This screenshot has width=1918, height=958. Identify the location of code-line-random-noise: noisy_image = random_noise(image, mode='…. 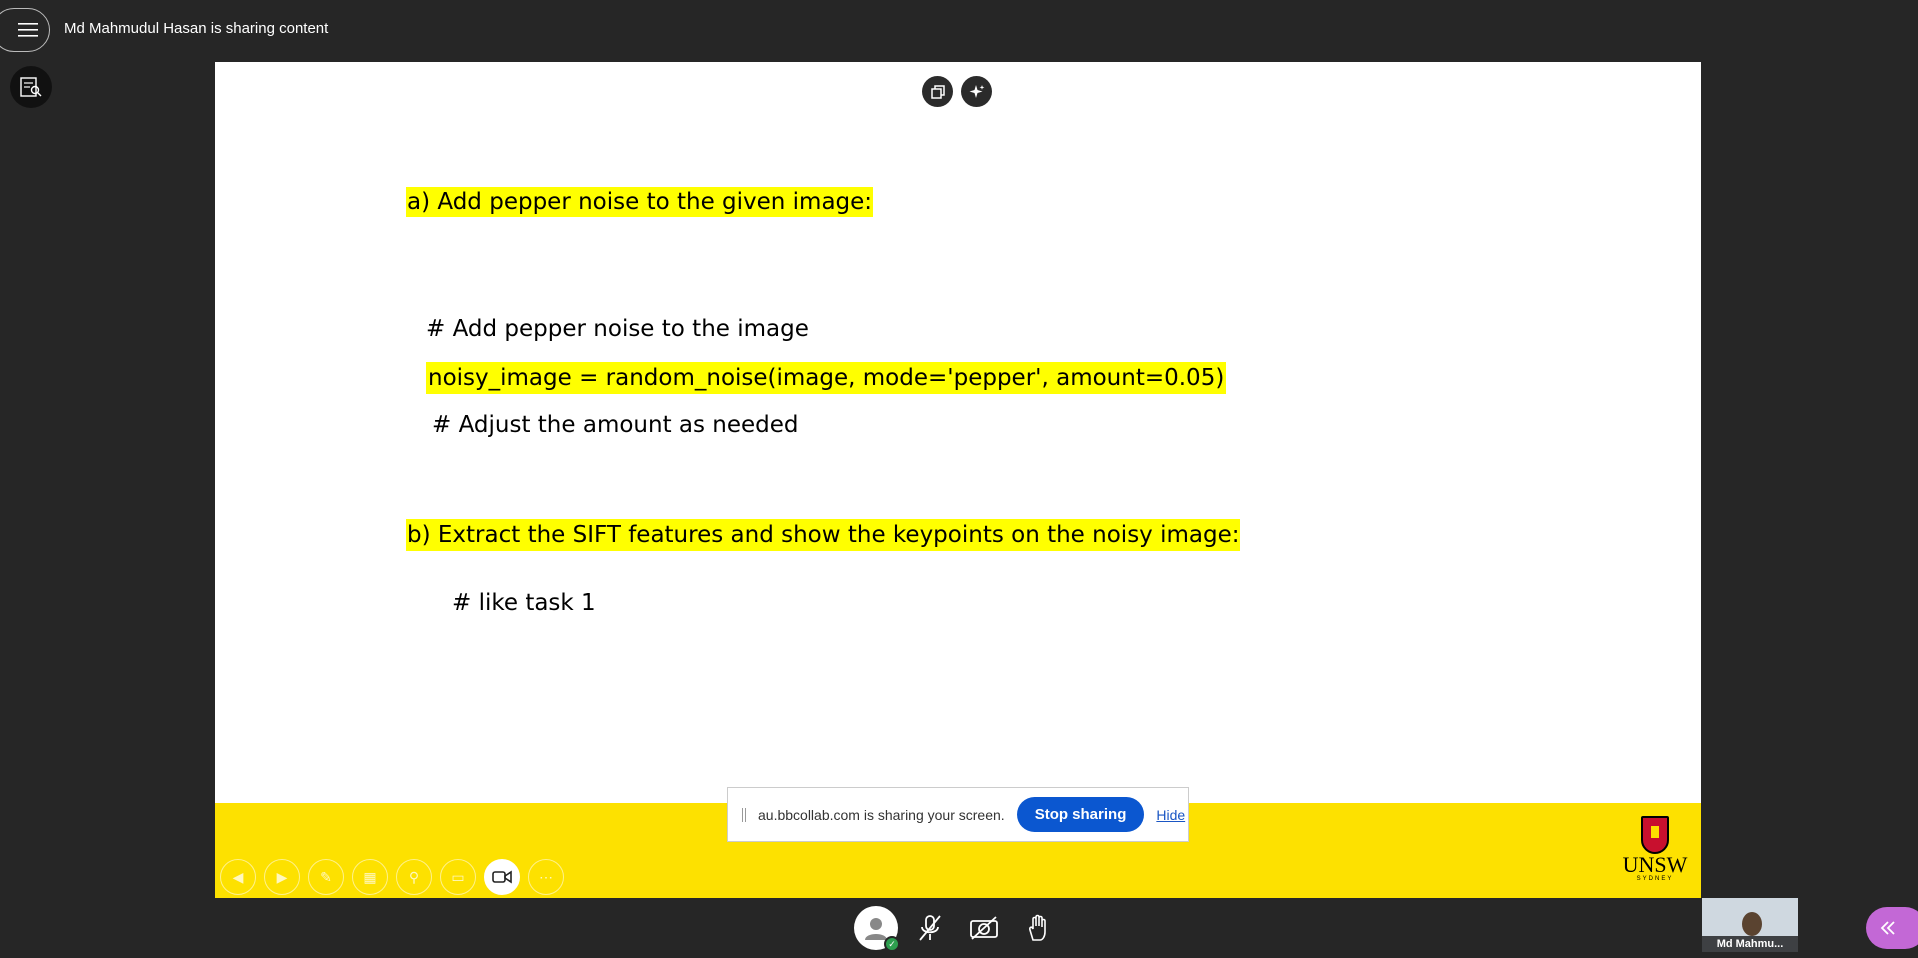
(826, 378).